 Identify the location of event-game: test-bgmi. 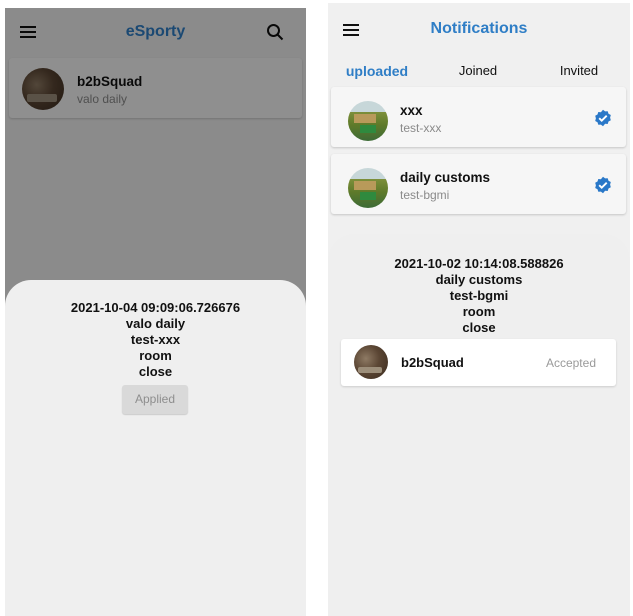
(479, 295).